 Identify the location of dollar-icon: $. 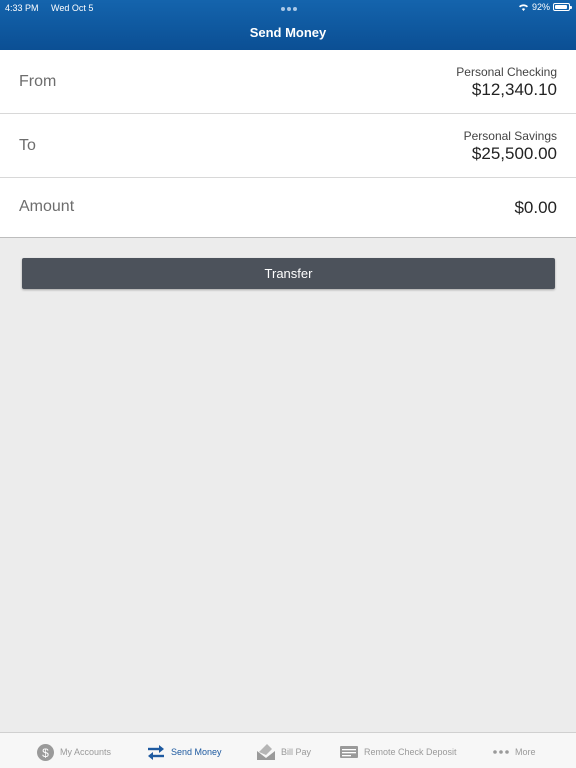
(45, 752).